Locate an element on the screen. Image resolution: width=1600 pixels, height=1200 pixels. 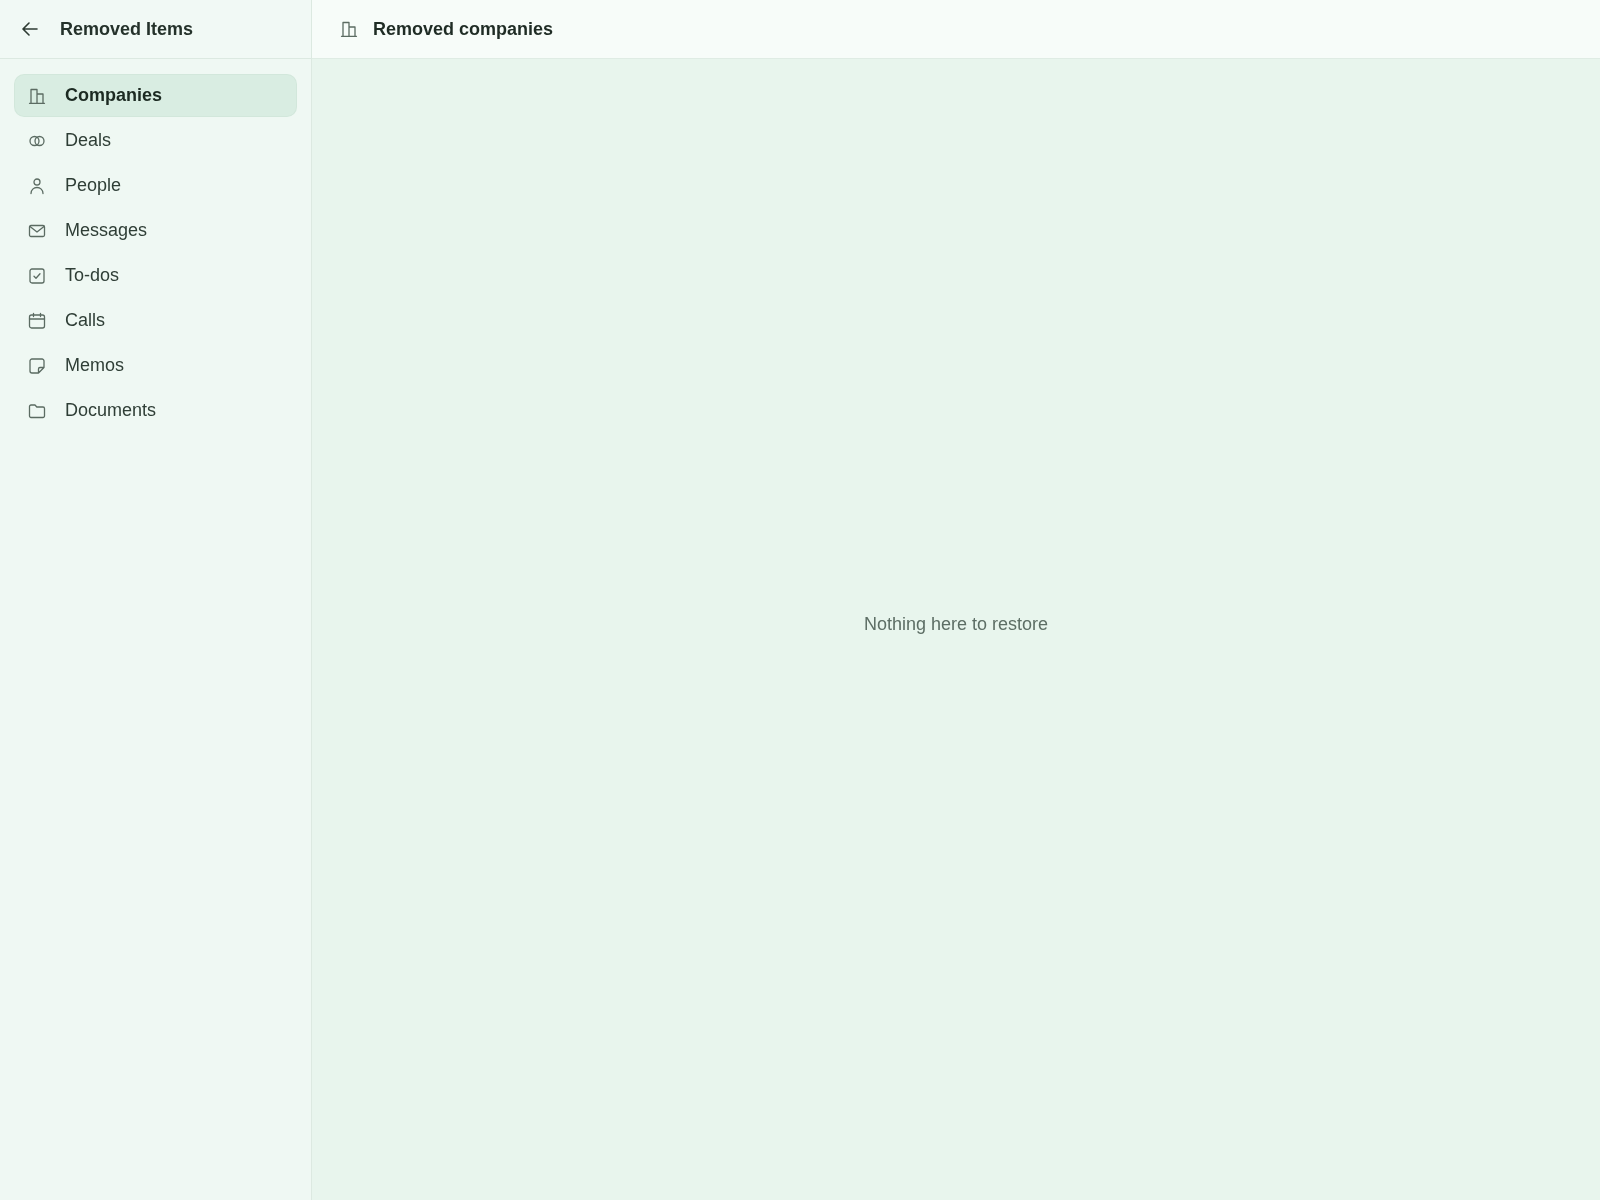
page-title: Removed companies is located at coordinates (463, 29).